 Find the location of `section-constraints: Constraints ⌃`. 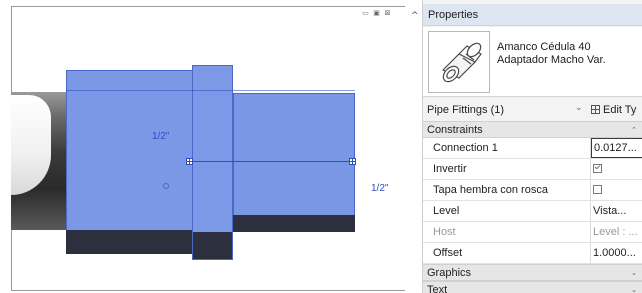

section-constraints: Constraints ⌃ is located at coordinates (532, 129).